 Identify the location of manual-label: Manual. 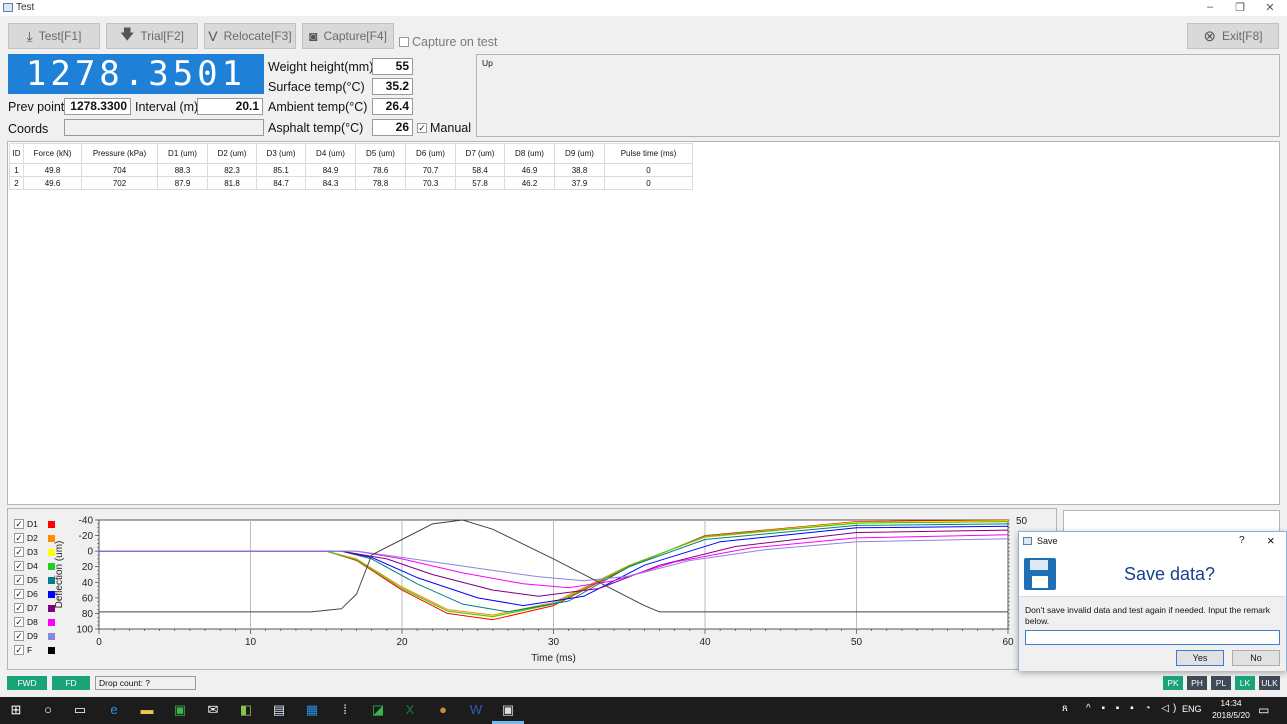
(450, 128).